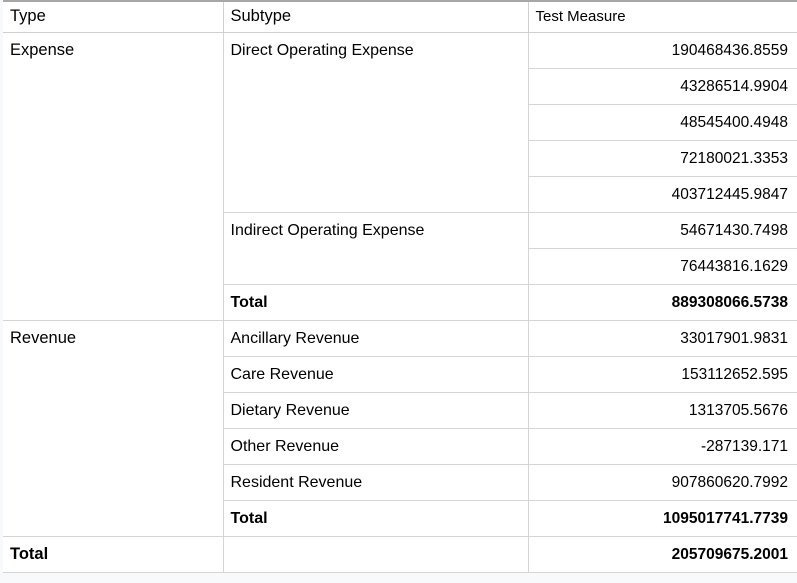 This screenshot has width=797, height=583. I want to click on cell-measure: 1313705.5676, so click(662, 410).